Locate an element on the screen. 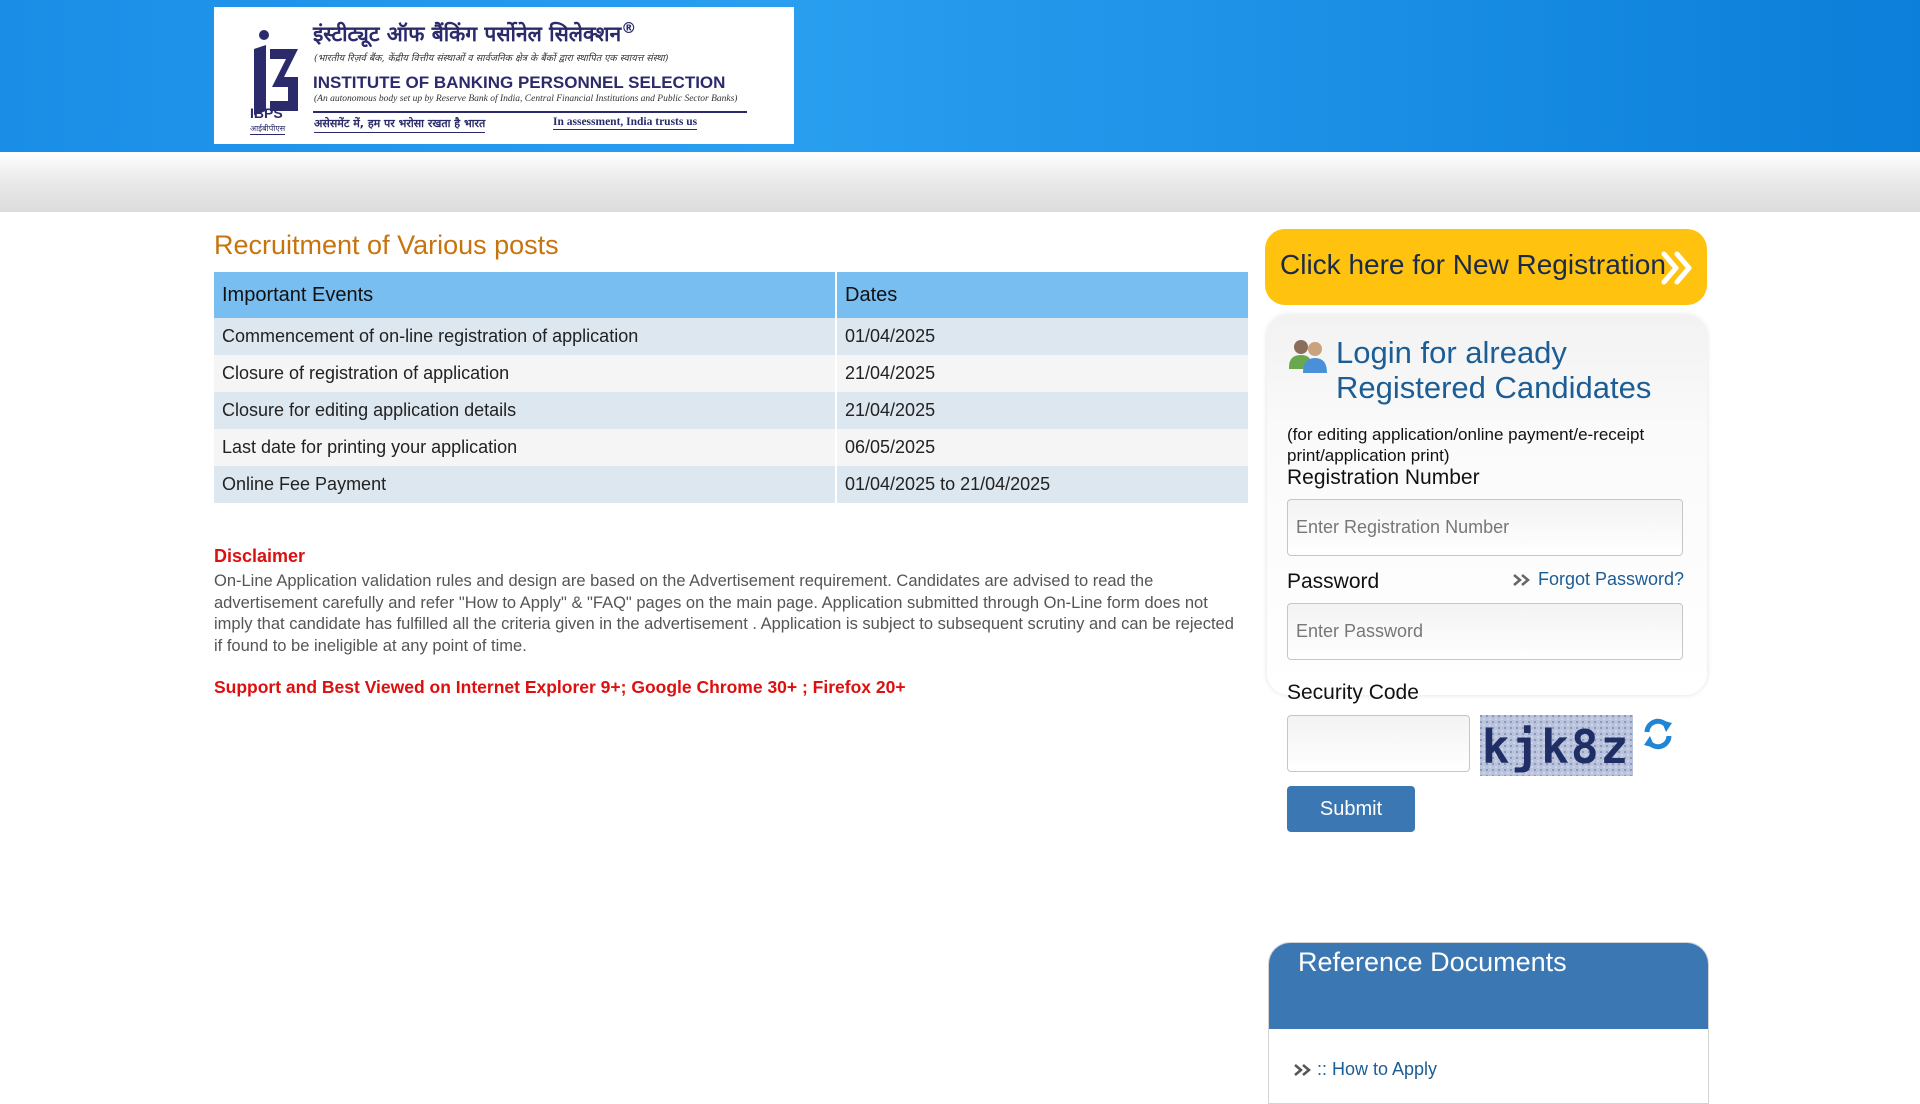 This screenshot has height=1104, width=1920. users-icon is located at coordinates (1308, 356).